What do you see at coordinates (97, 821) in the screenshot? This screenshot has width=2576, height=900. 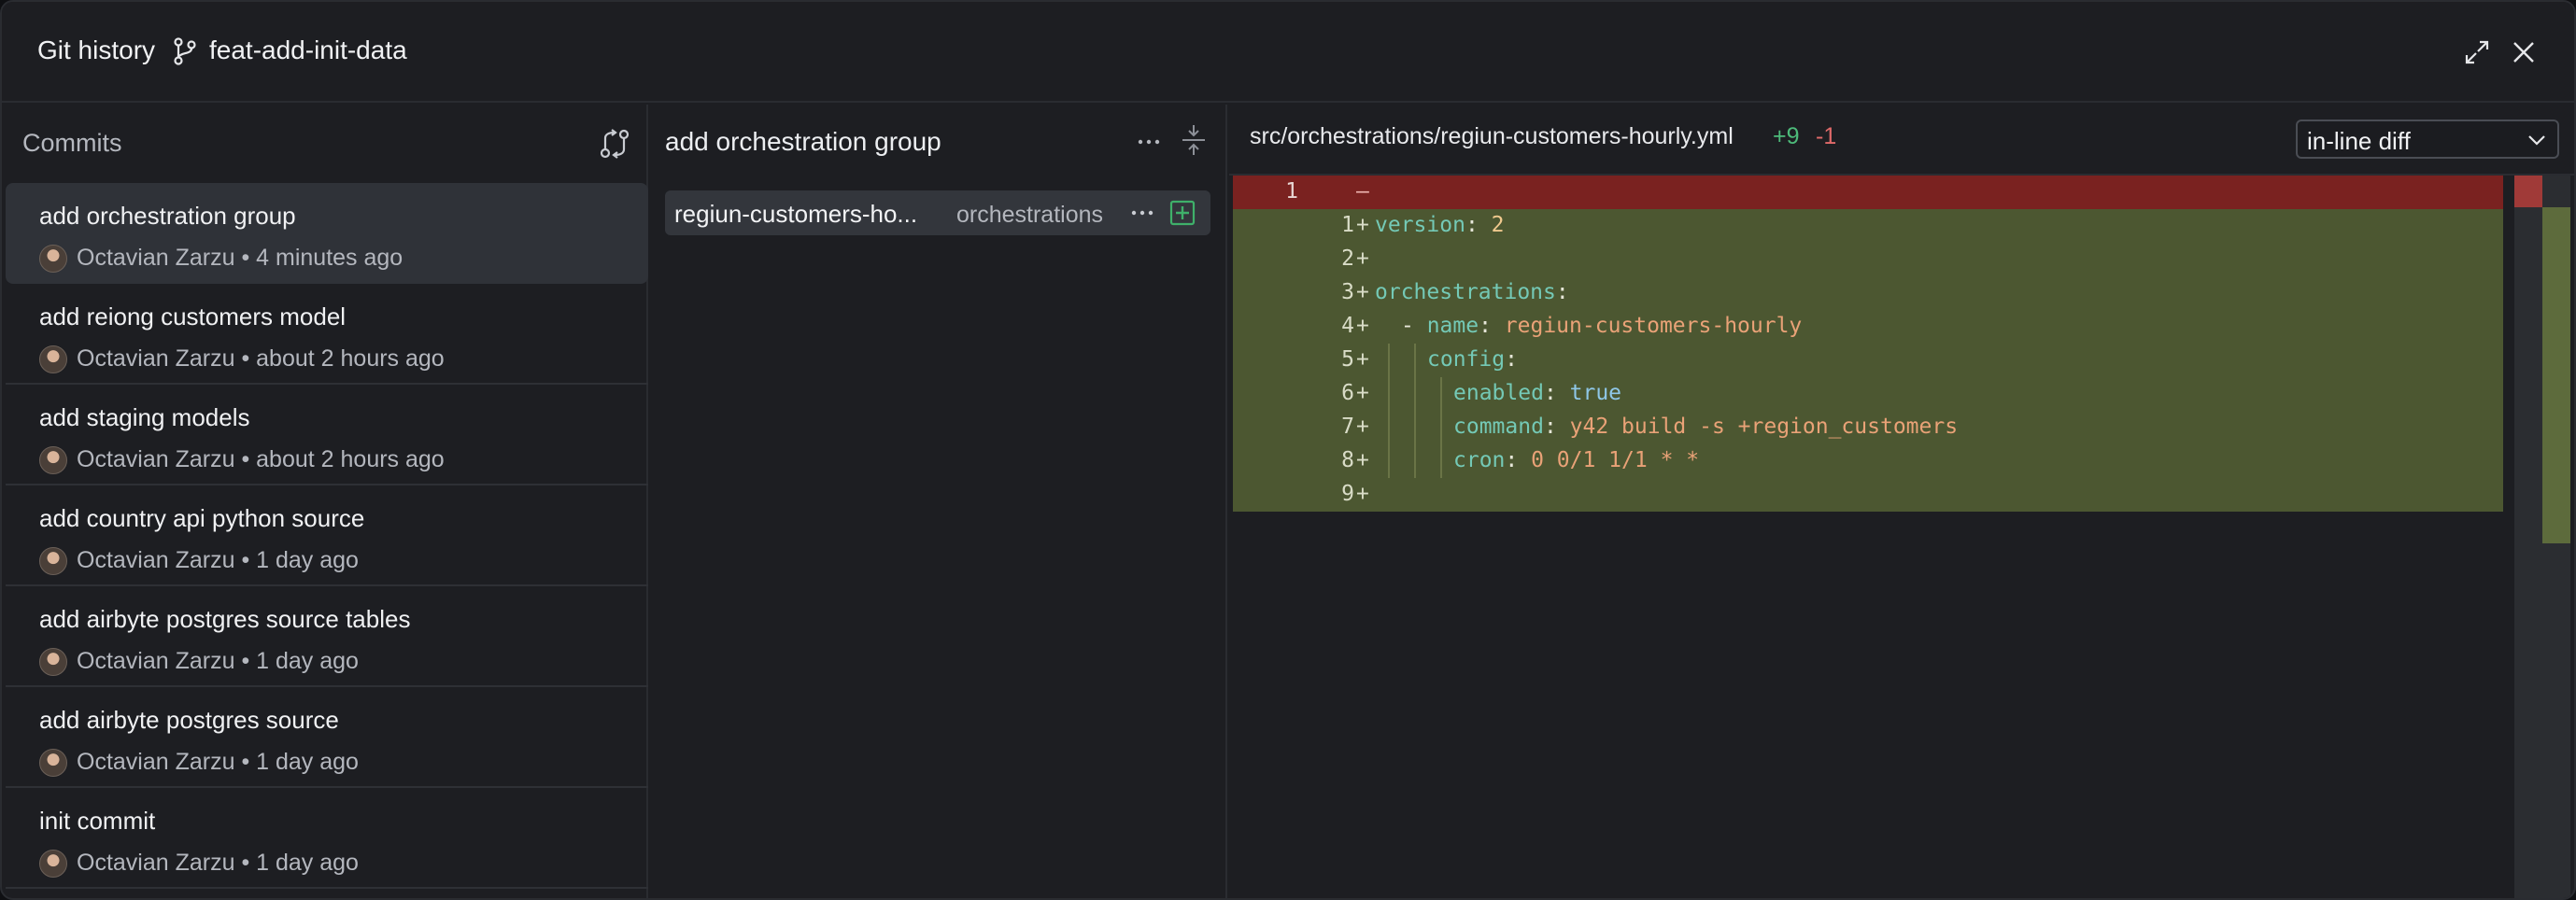 I see `commit-message: init commit` at bounding box center [97, 821].